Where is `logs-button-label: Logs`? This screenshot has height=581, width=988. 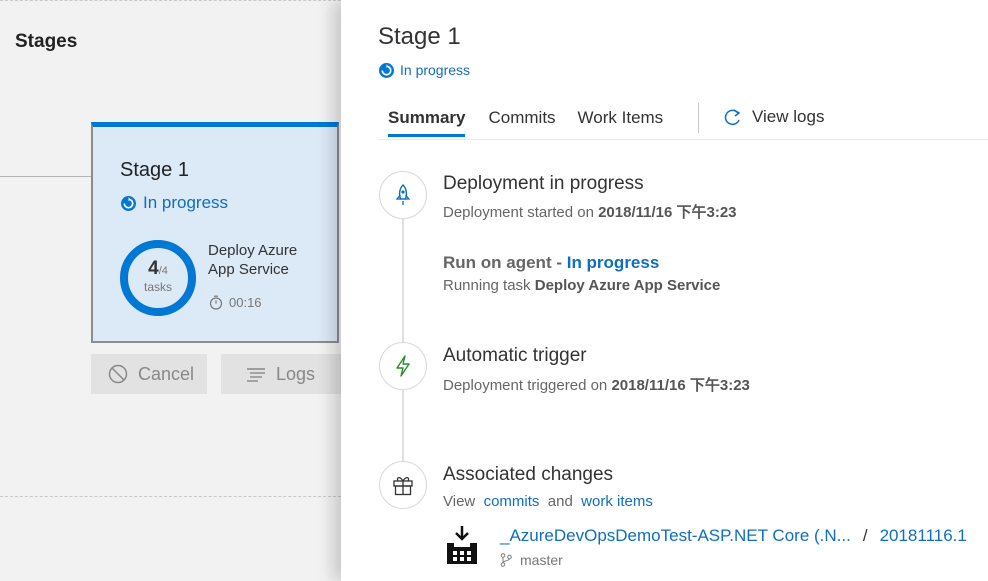 logs-button-label: Logs is located at coordinates (296, 373).